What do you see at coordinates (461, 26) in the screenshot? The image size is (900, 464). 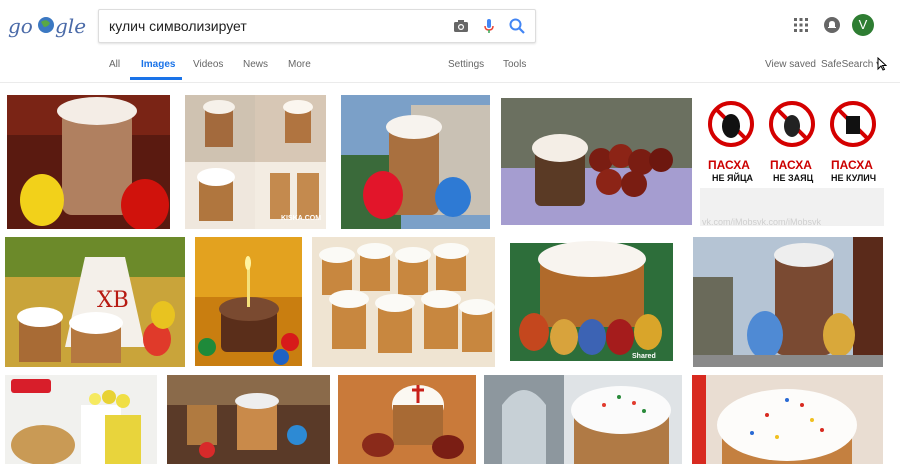 I see `camera-icon` at bounding box center [461, 26].